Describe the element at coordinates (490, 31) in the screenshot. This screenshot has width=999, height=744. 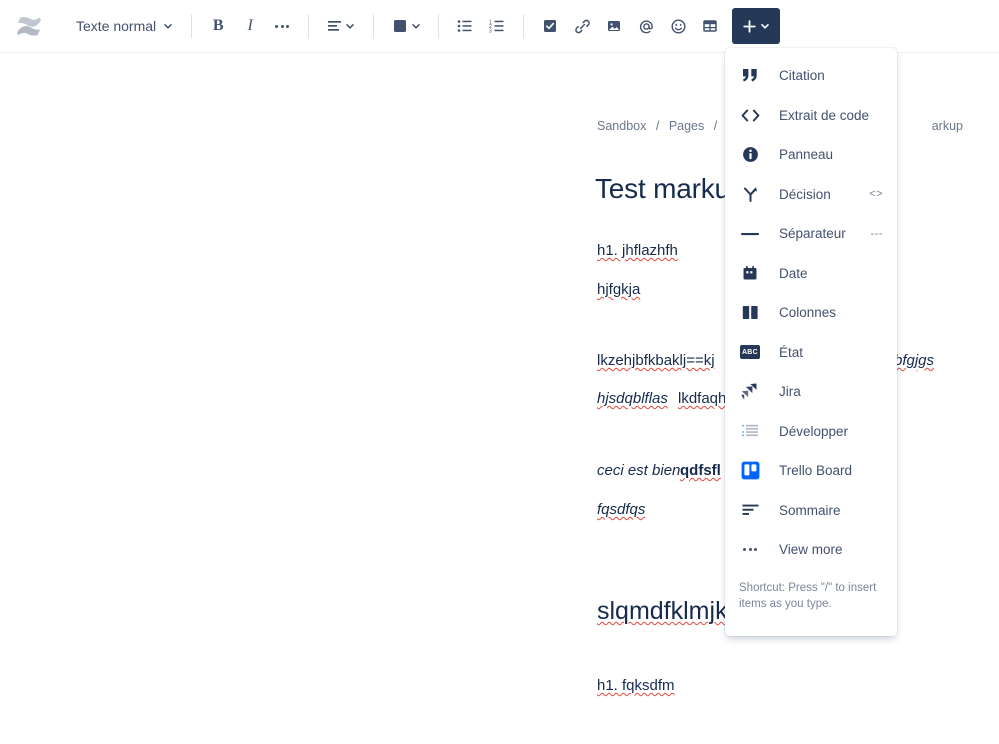
I see `svg-text: 3` at that location.